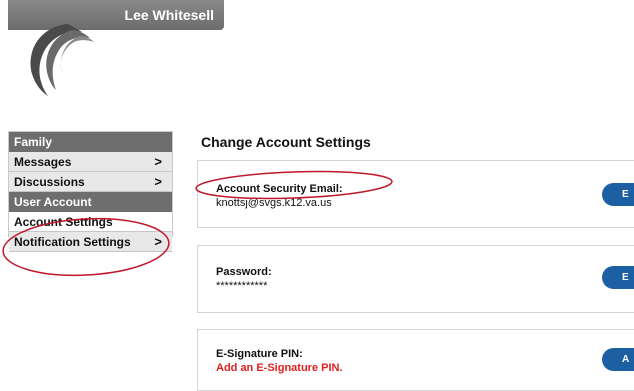 The height and width of the screenshot is (391, 634). What do you see at coordinates (618, 194) in the screenshot?
I see `edit-email-button: E` at bounding box center [618, 194].